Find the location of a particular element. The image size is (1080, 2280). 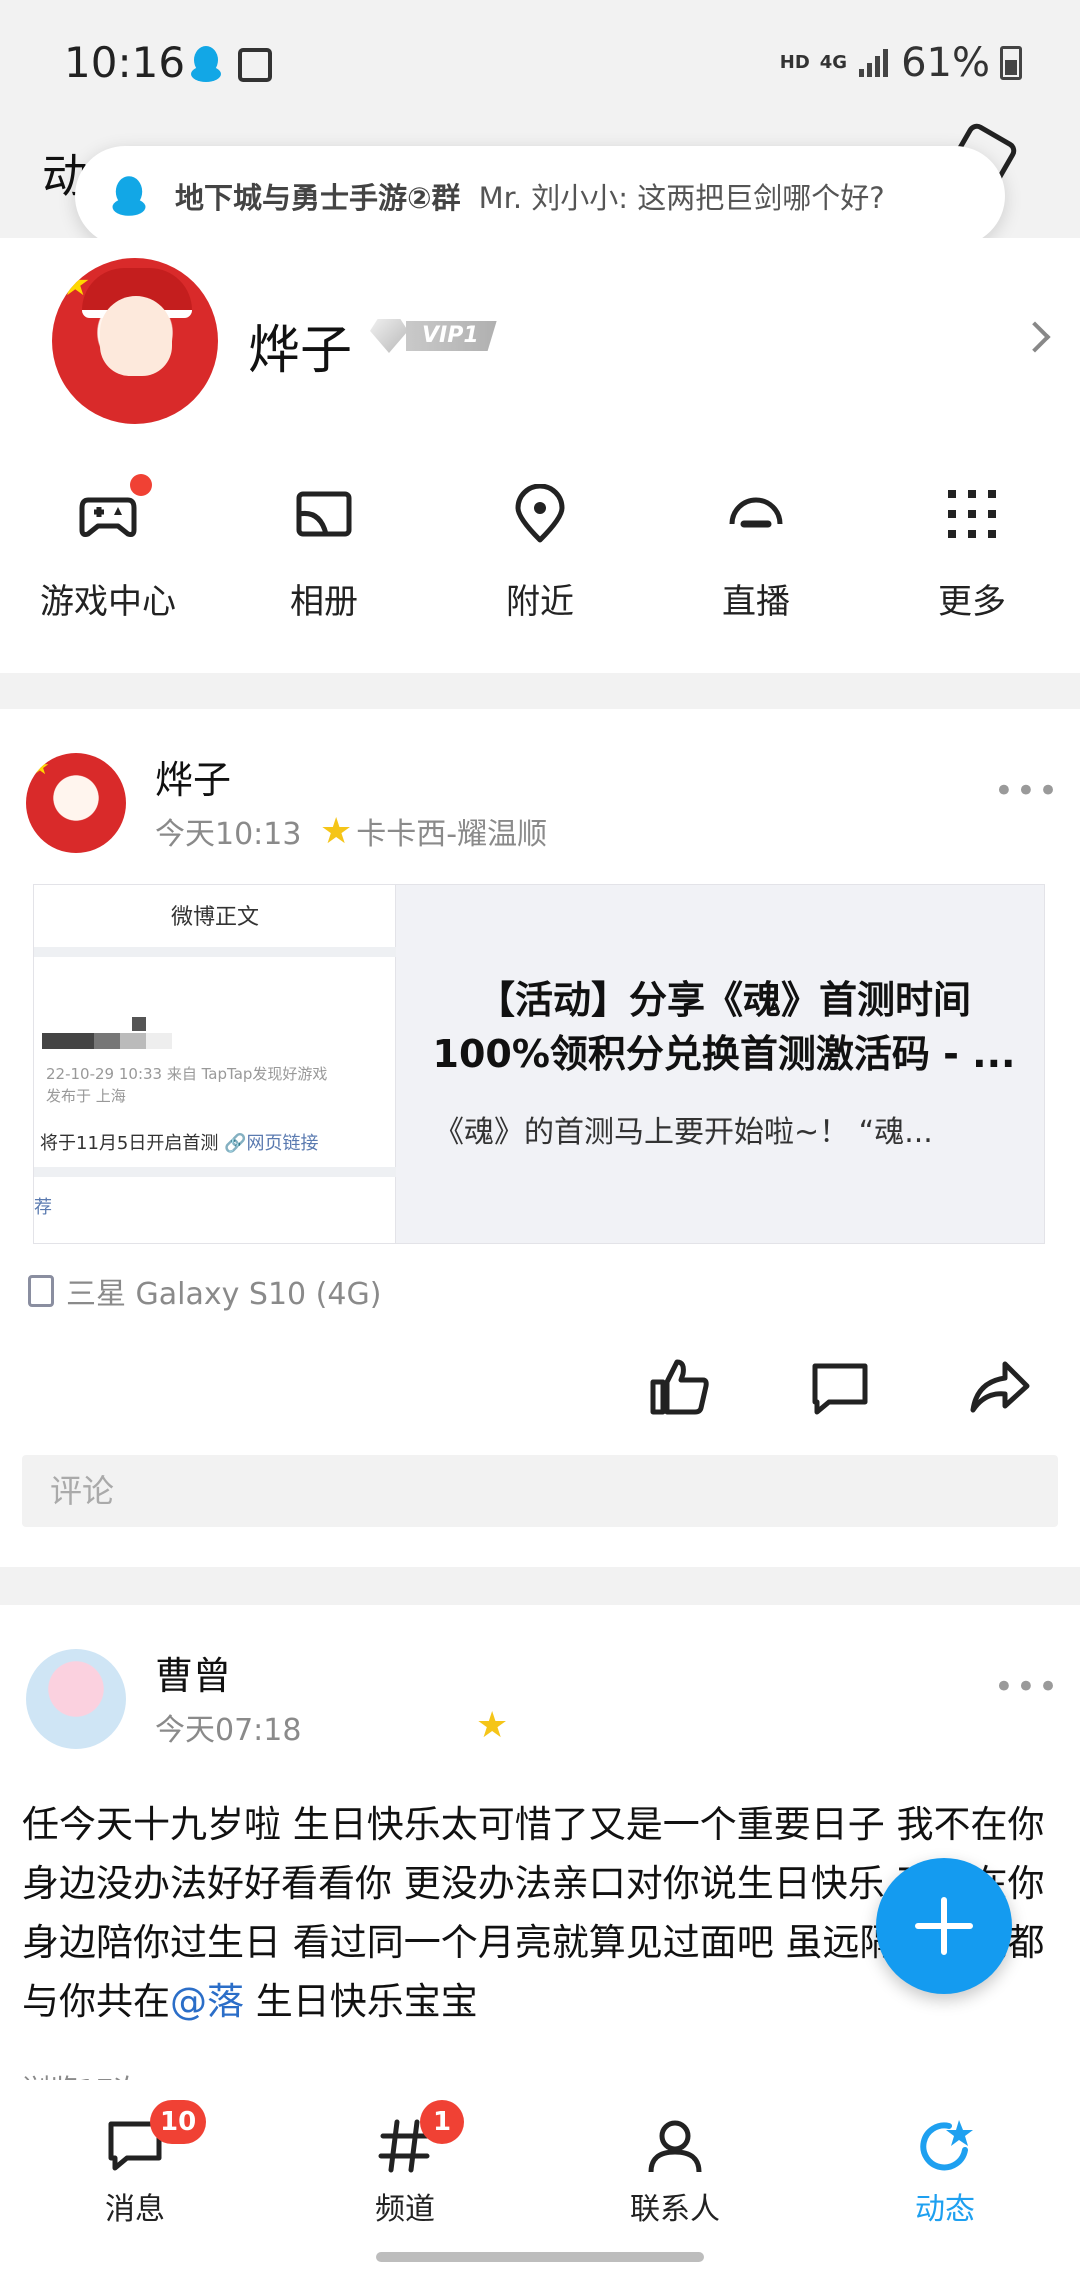

device-info: 三星 Galaxy S10 (4G) is located at coordinates (204, 1291).